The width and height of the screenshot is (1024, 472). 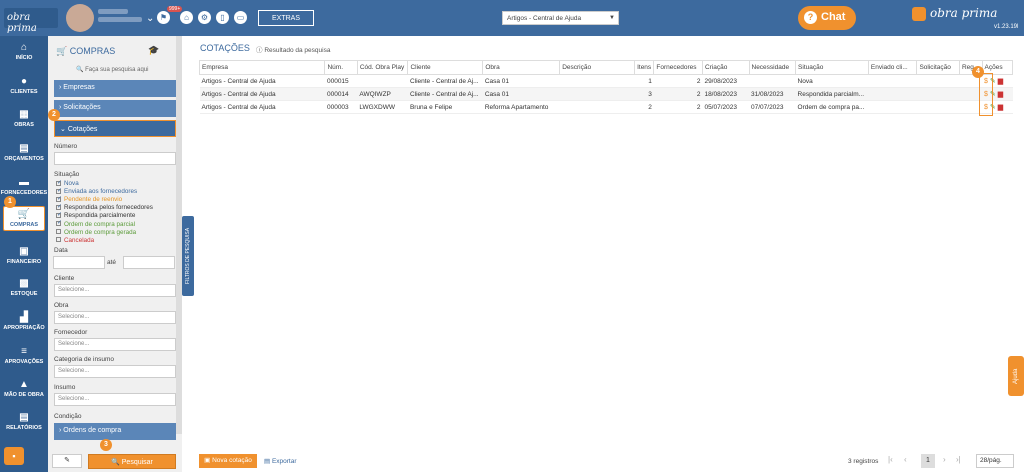 I want to click on date-from-input, so click(x=79, y=262).